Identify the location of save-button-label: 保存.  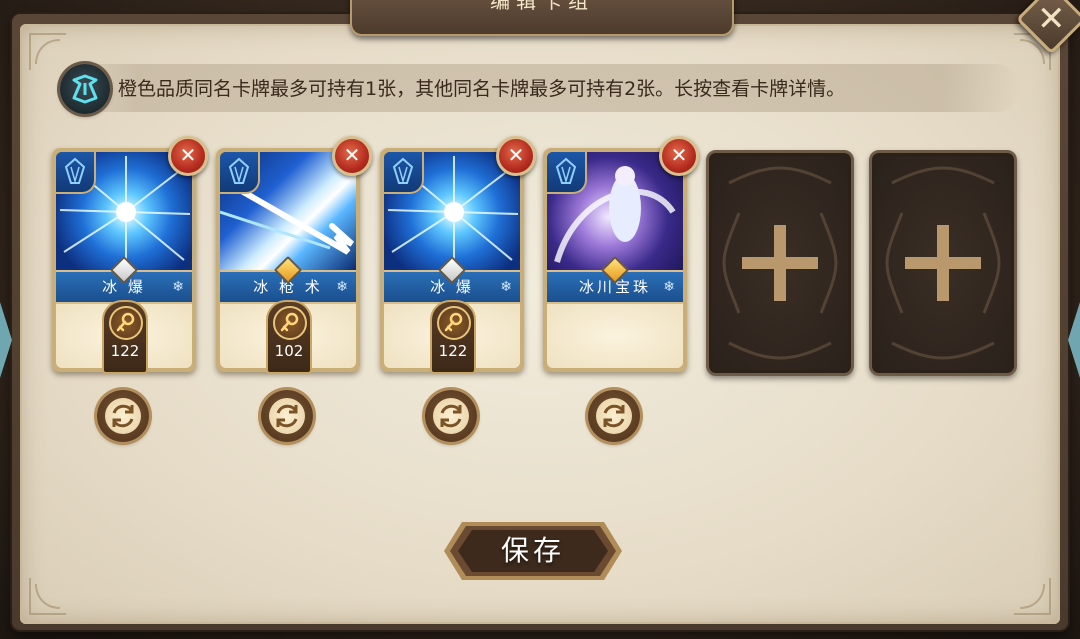
(532, 550).